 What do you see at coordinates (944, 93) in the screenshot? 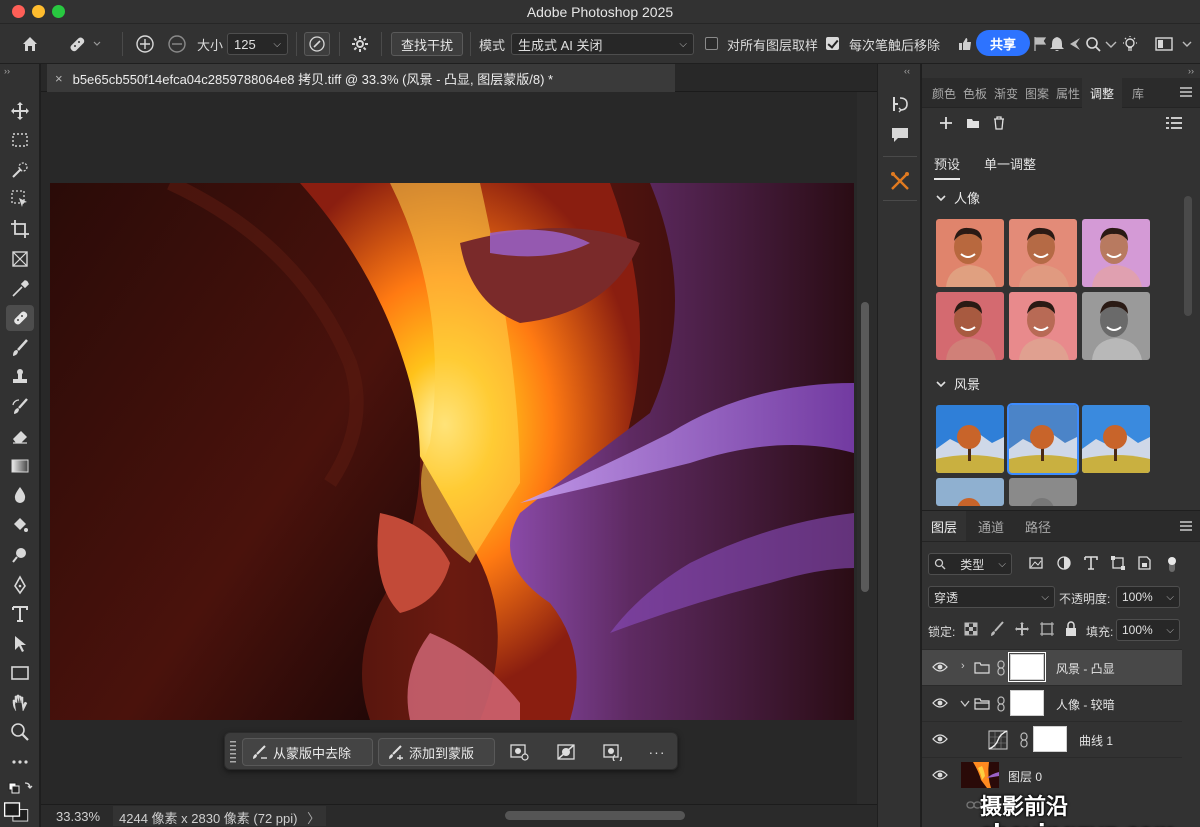
I see `tab-color: 颜色` at bounding box center [944, 93].